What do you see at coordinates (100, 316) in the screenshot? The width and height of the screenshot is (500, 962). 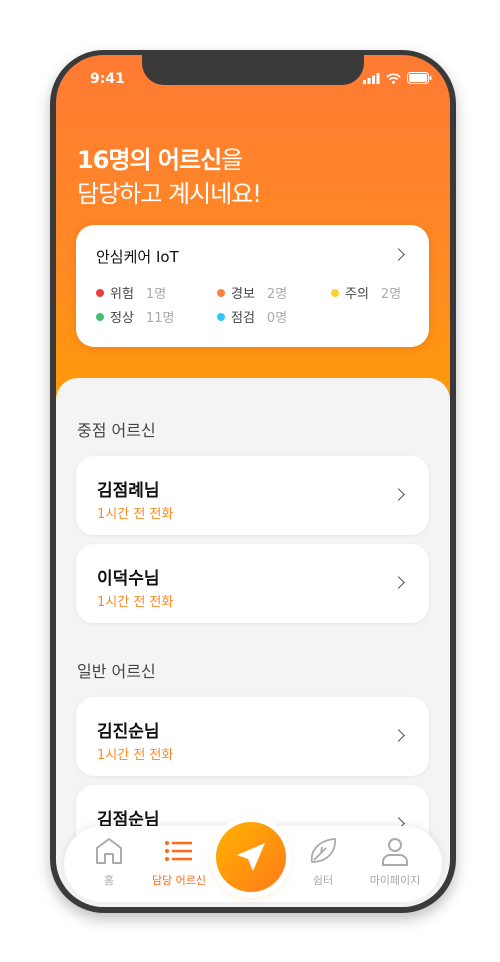 I see `green-dot-icon` at bounding box center [100, 316].